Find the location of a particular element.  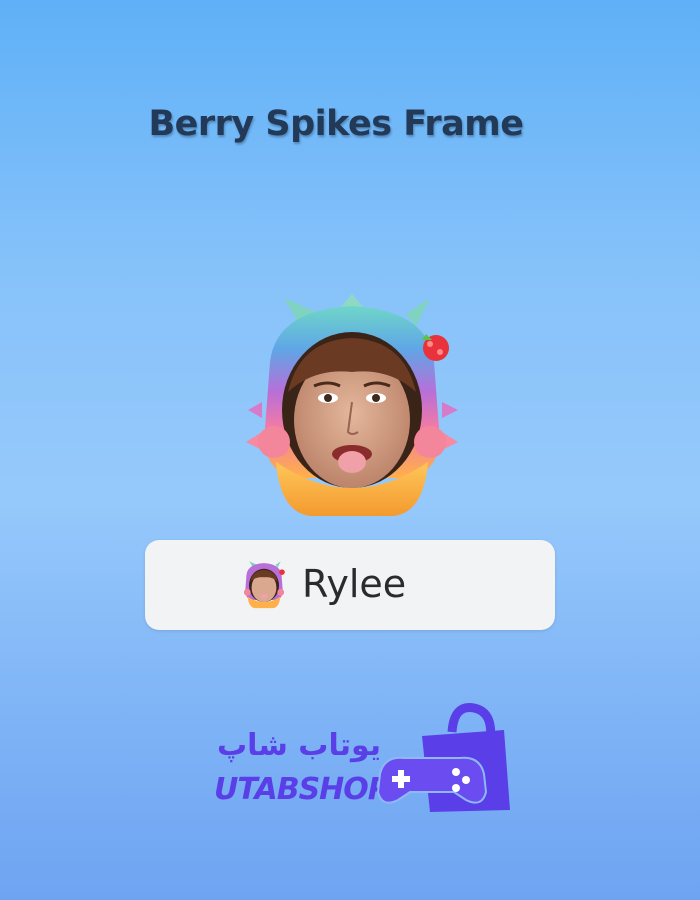

page-title: Berry Spikes Frame is located at coordinates (336, 124).